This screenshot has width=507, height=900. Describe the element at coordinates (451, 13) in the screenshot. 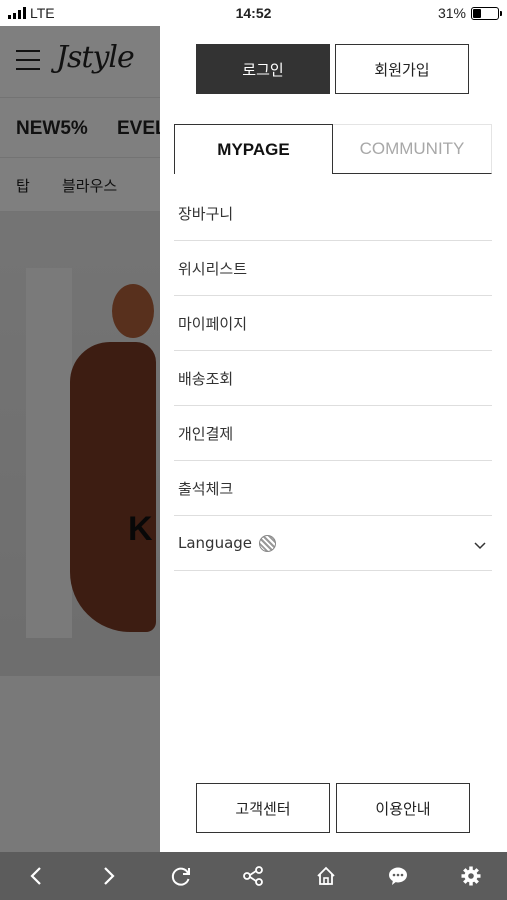

I see `battery-percent: 31%` at that location.